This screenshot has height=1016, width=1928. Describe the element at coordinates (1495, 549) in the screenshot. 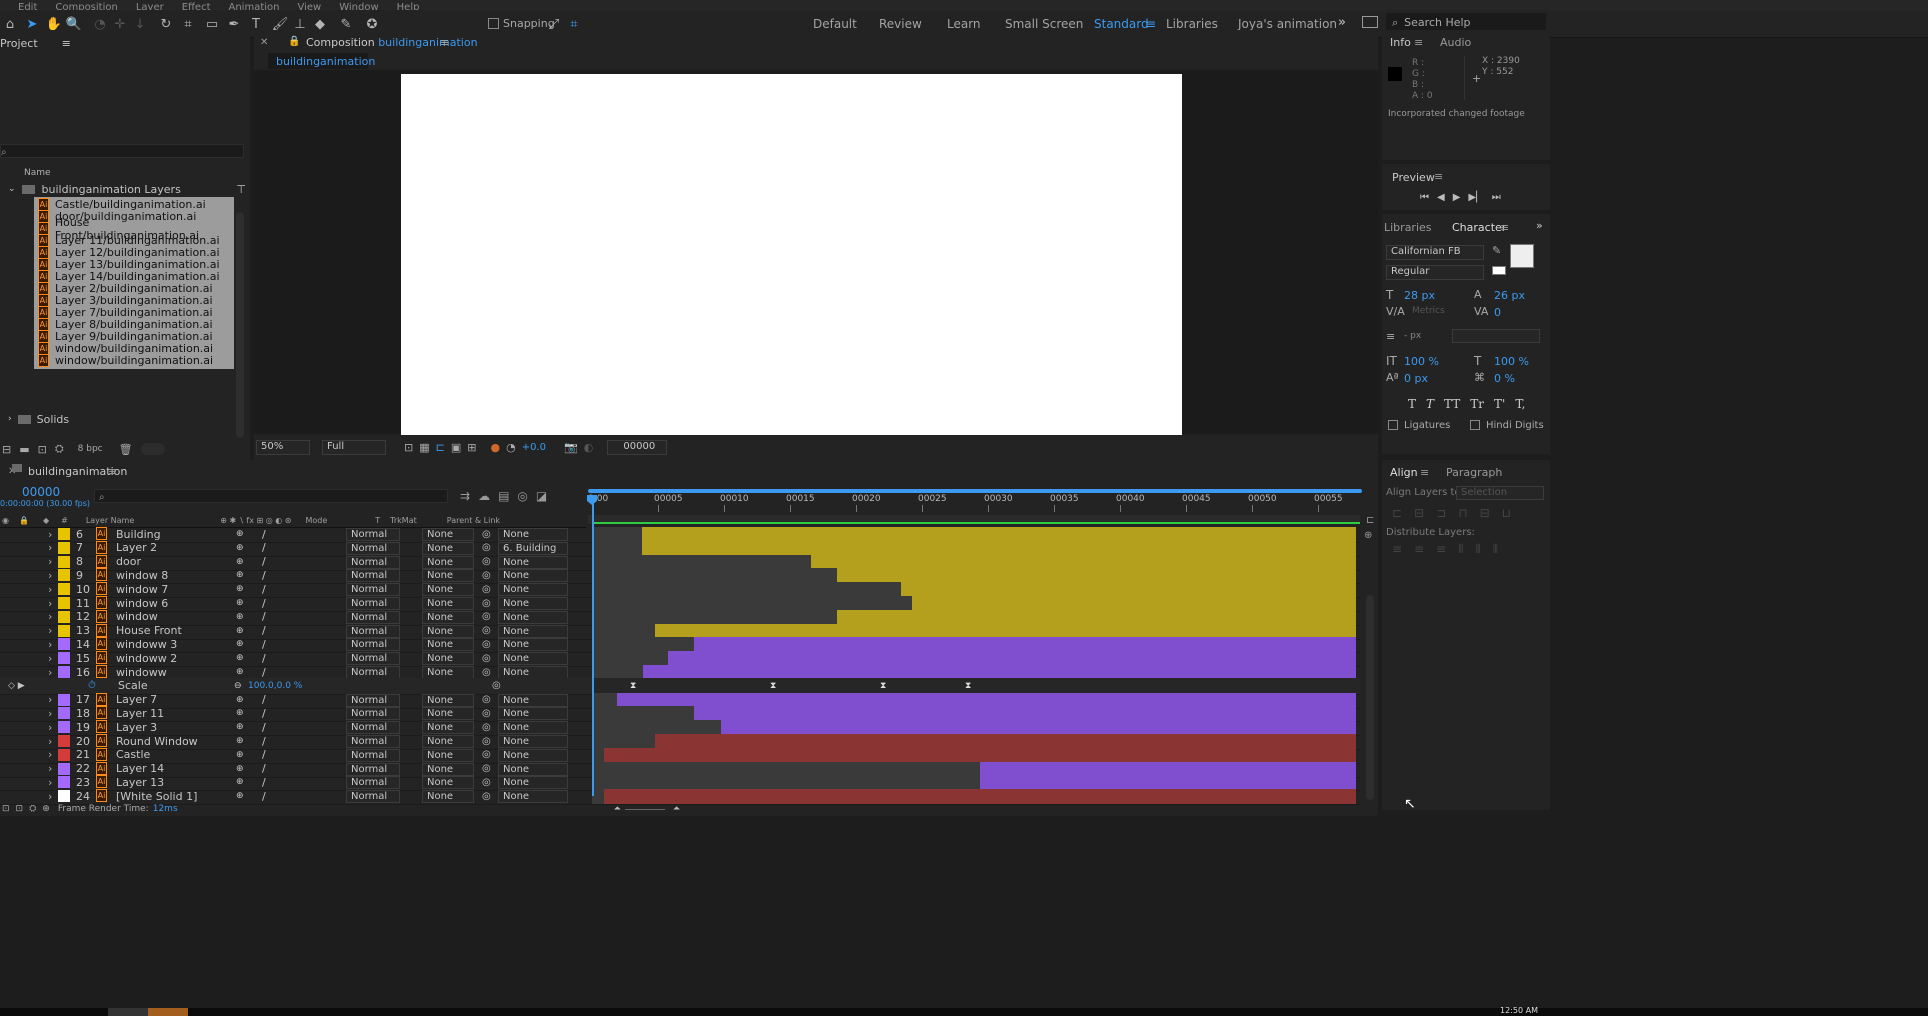

I see `distribute-right-icon: ⦀` at that location.